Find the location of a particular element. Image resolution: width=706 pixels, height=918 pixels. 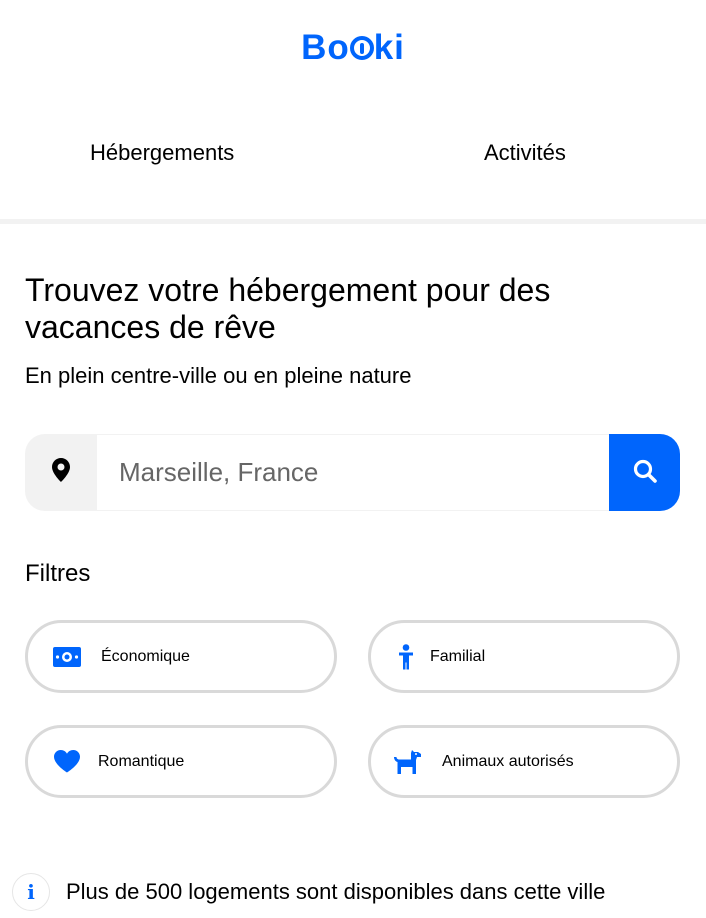

search-button is located at coordinates (644, 472).